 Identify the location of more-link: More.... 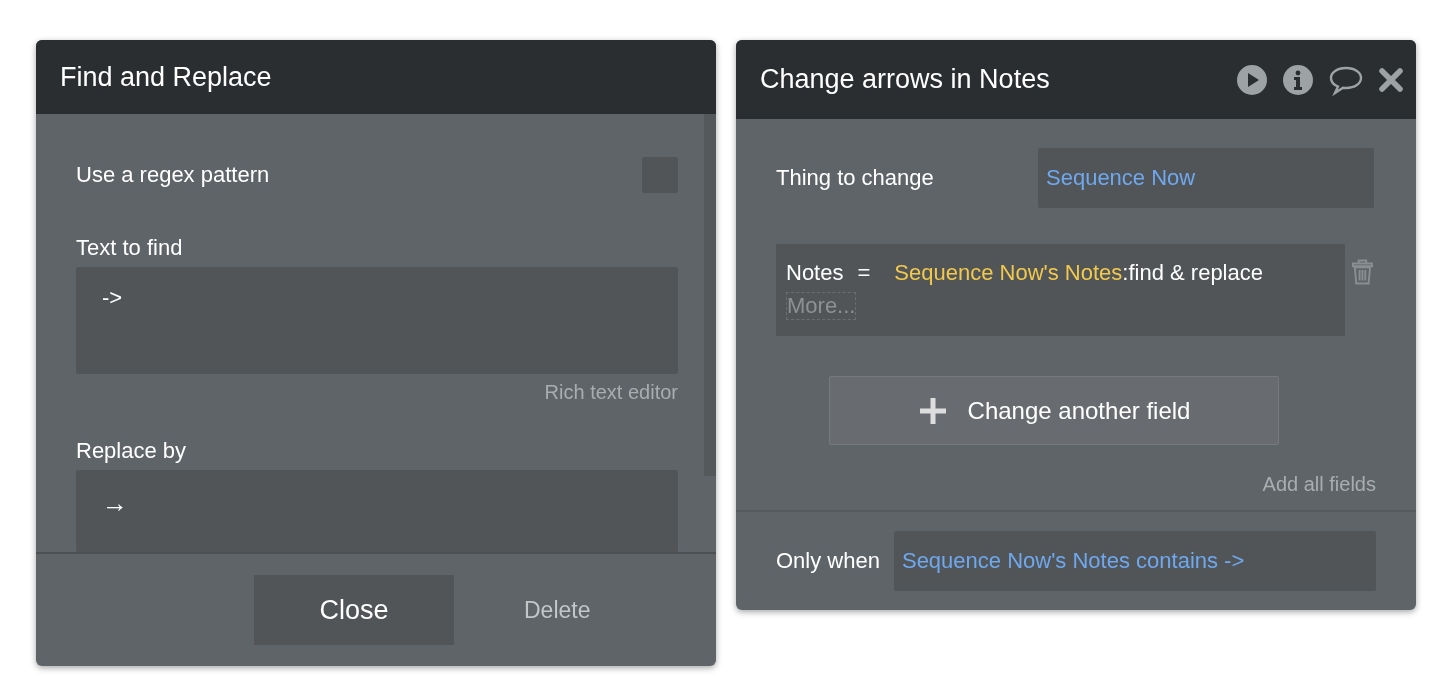
(821, 306).